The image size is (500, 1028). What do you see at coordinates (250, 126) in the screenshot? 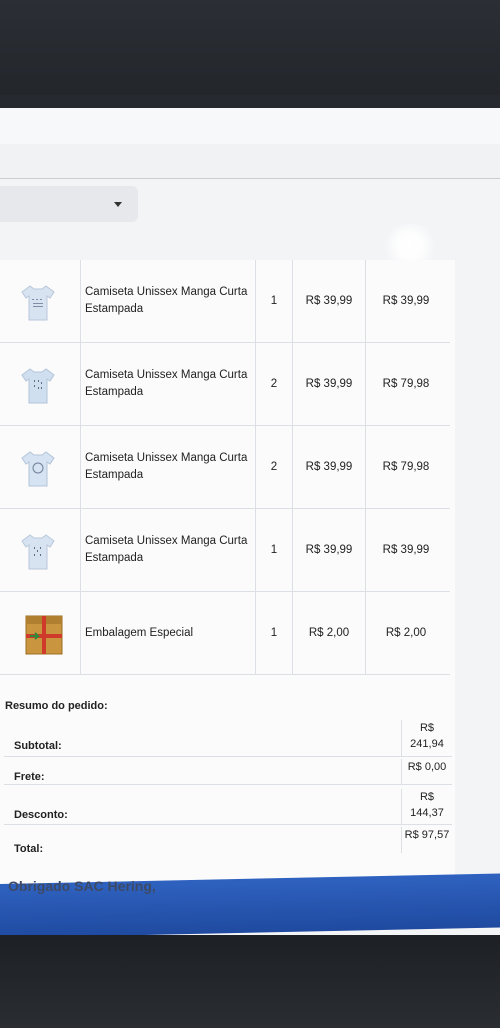
I see `toolbar` at bounding box center [250, 126].